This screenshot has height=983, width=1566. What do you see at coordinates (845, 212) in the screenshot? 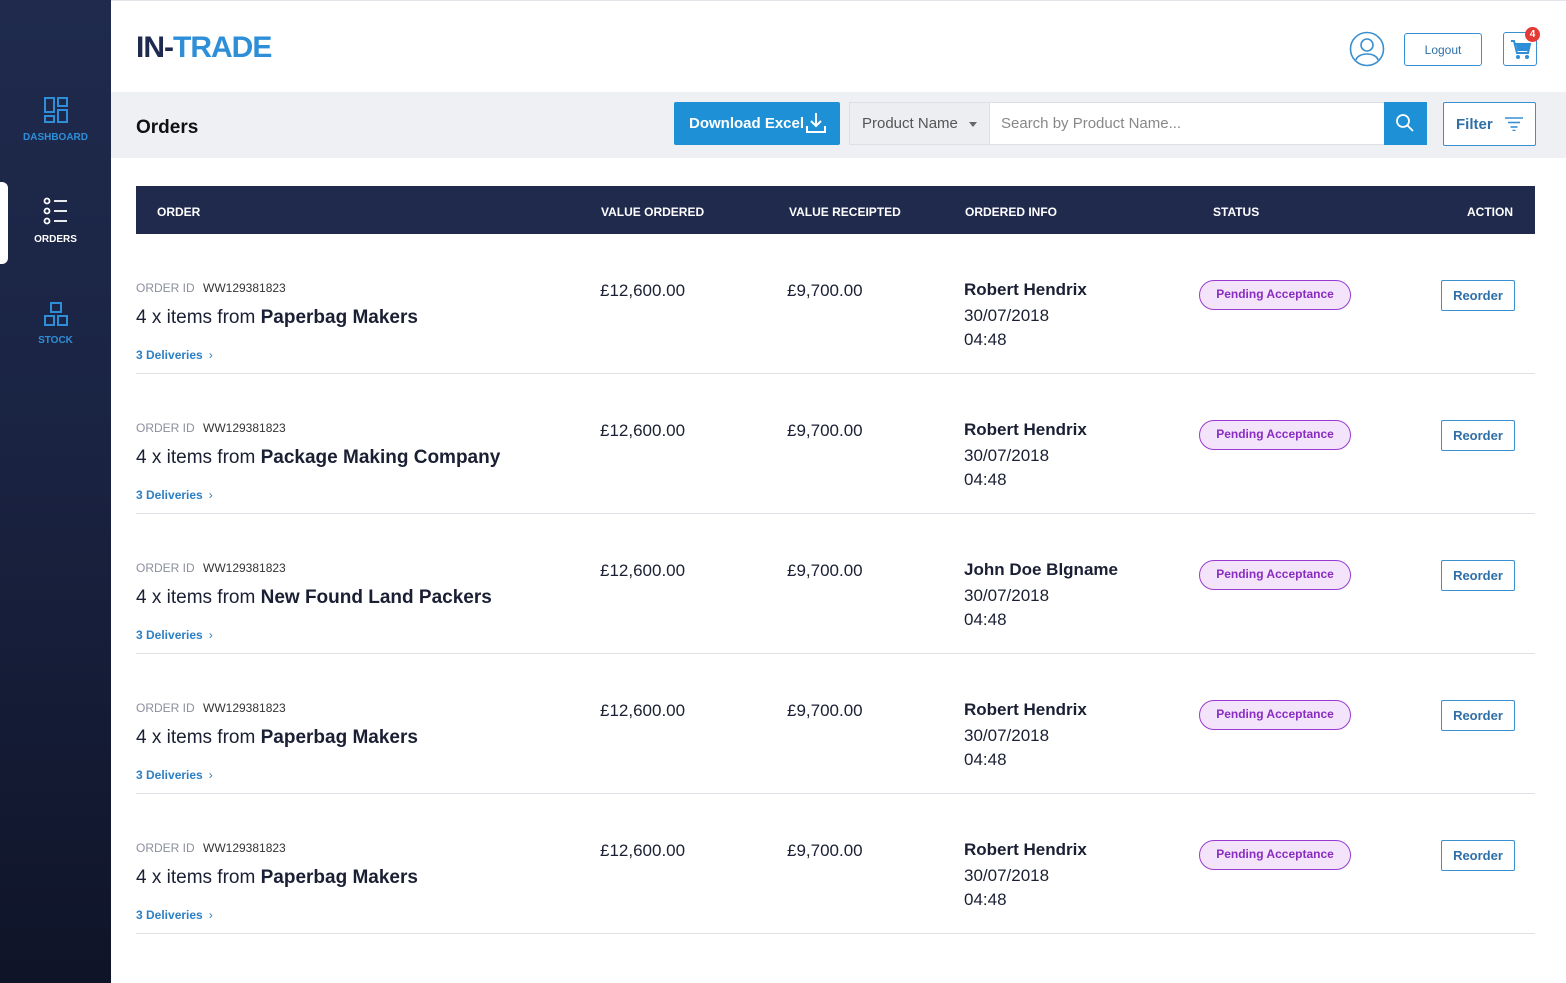
I see `column-header-value-receipted: VALUE RECEIPTED` at bounding box center [845, 212].